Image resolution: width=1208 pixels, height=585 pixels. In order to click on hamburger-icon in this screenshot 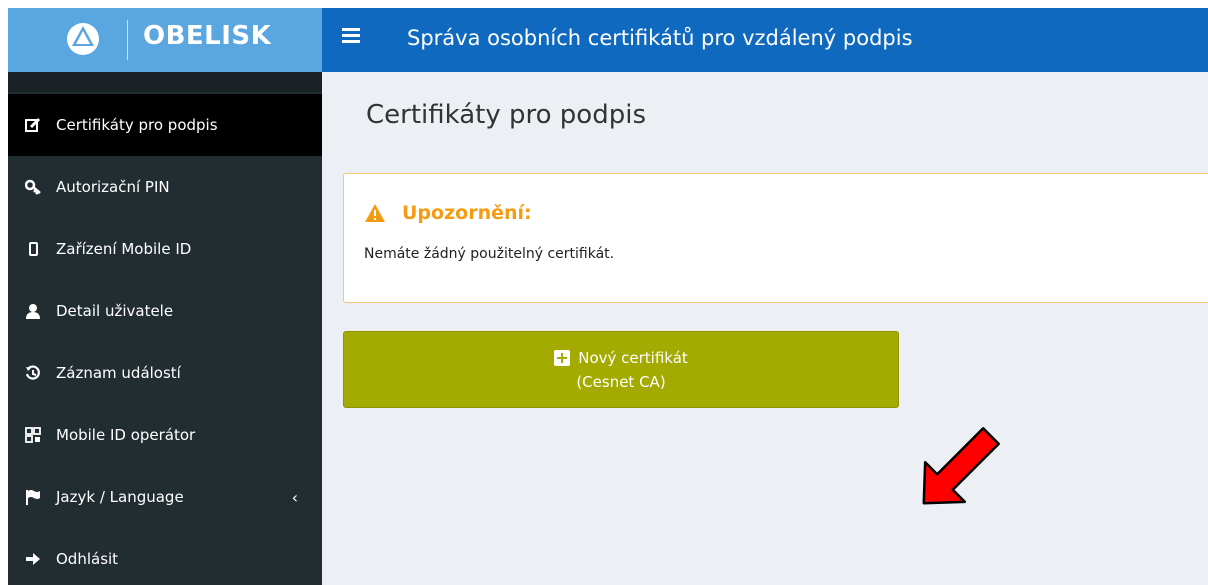, I will do `click(351, 39)`.